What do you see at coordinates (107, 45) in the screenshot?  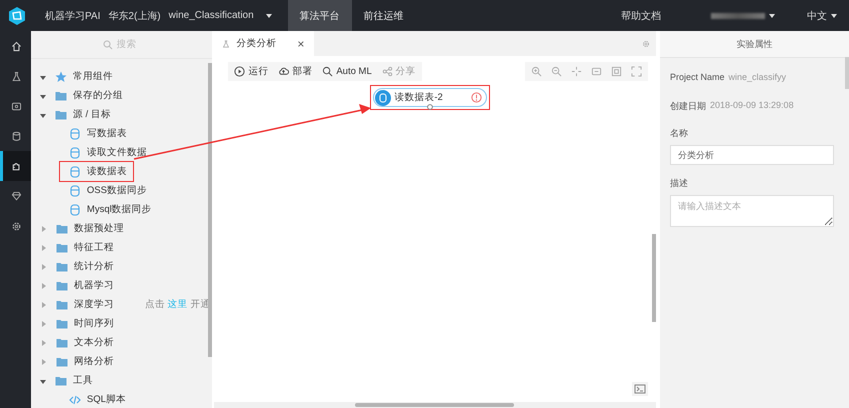 I see `search-icon` at bounding box center [107, 45].